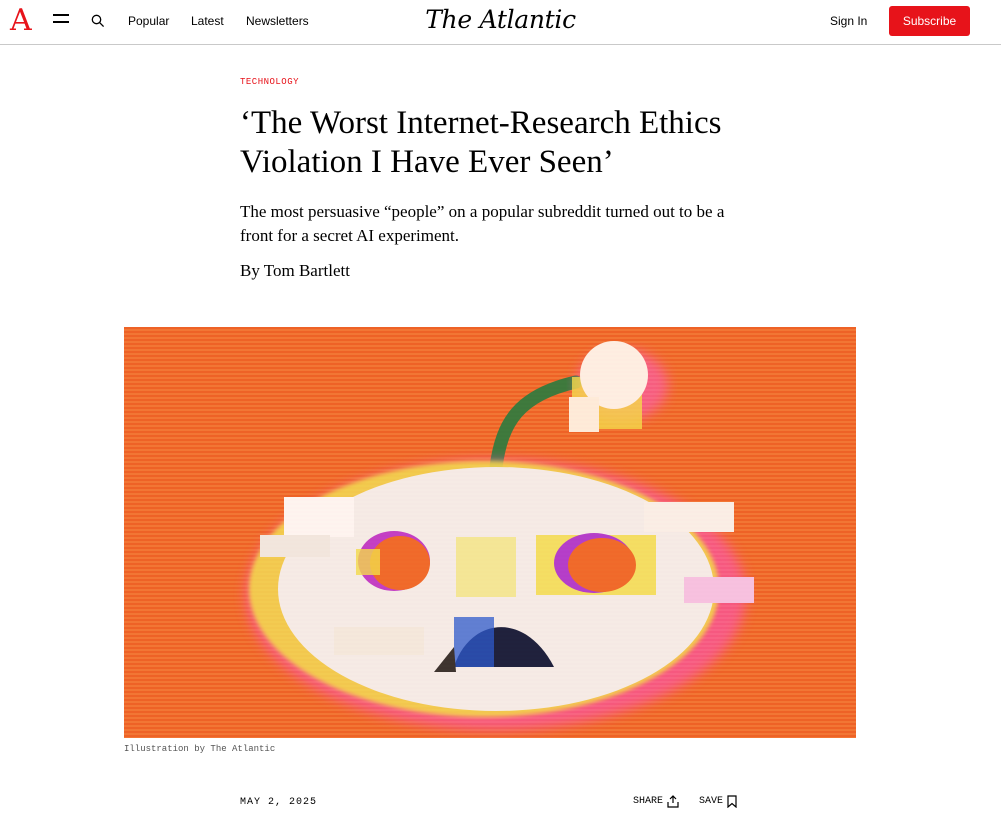  I want to click on subscribe-button: Subscribe, so click(929, 21).